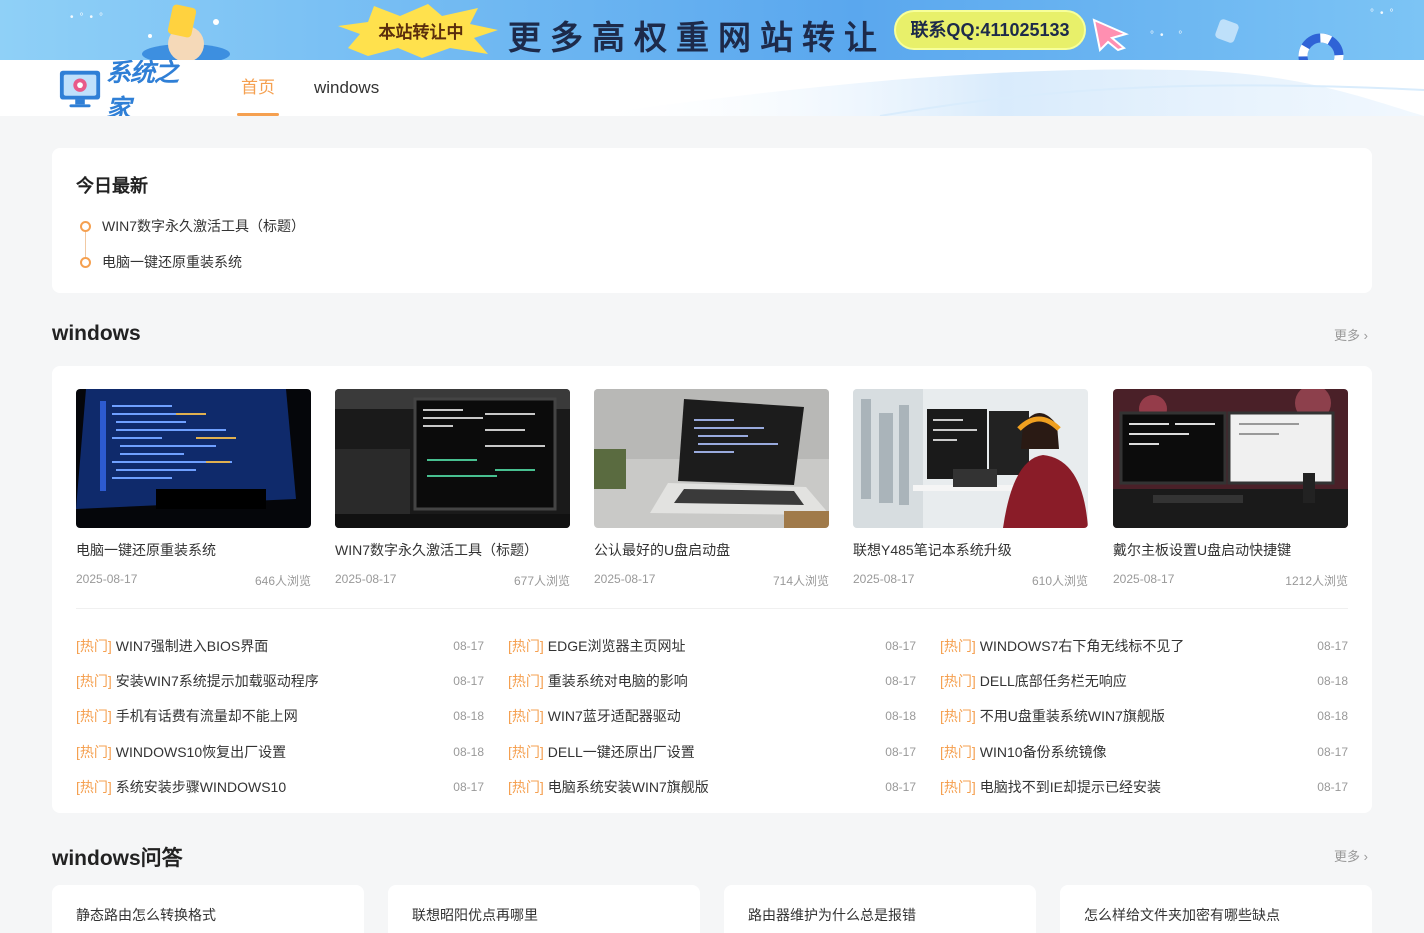 This screenshot has height=933, width=1424. Describe the element at coordinates (142, 88) in the screenshot. I see `logo-text: 系统之家` at that location.